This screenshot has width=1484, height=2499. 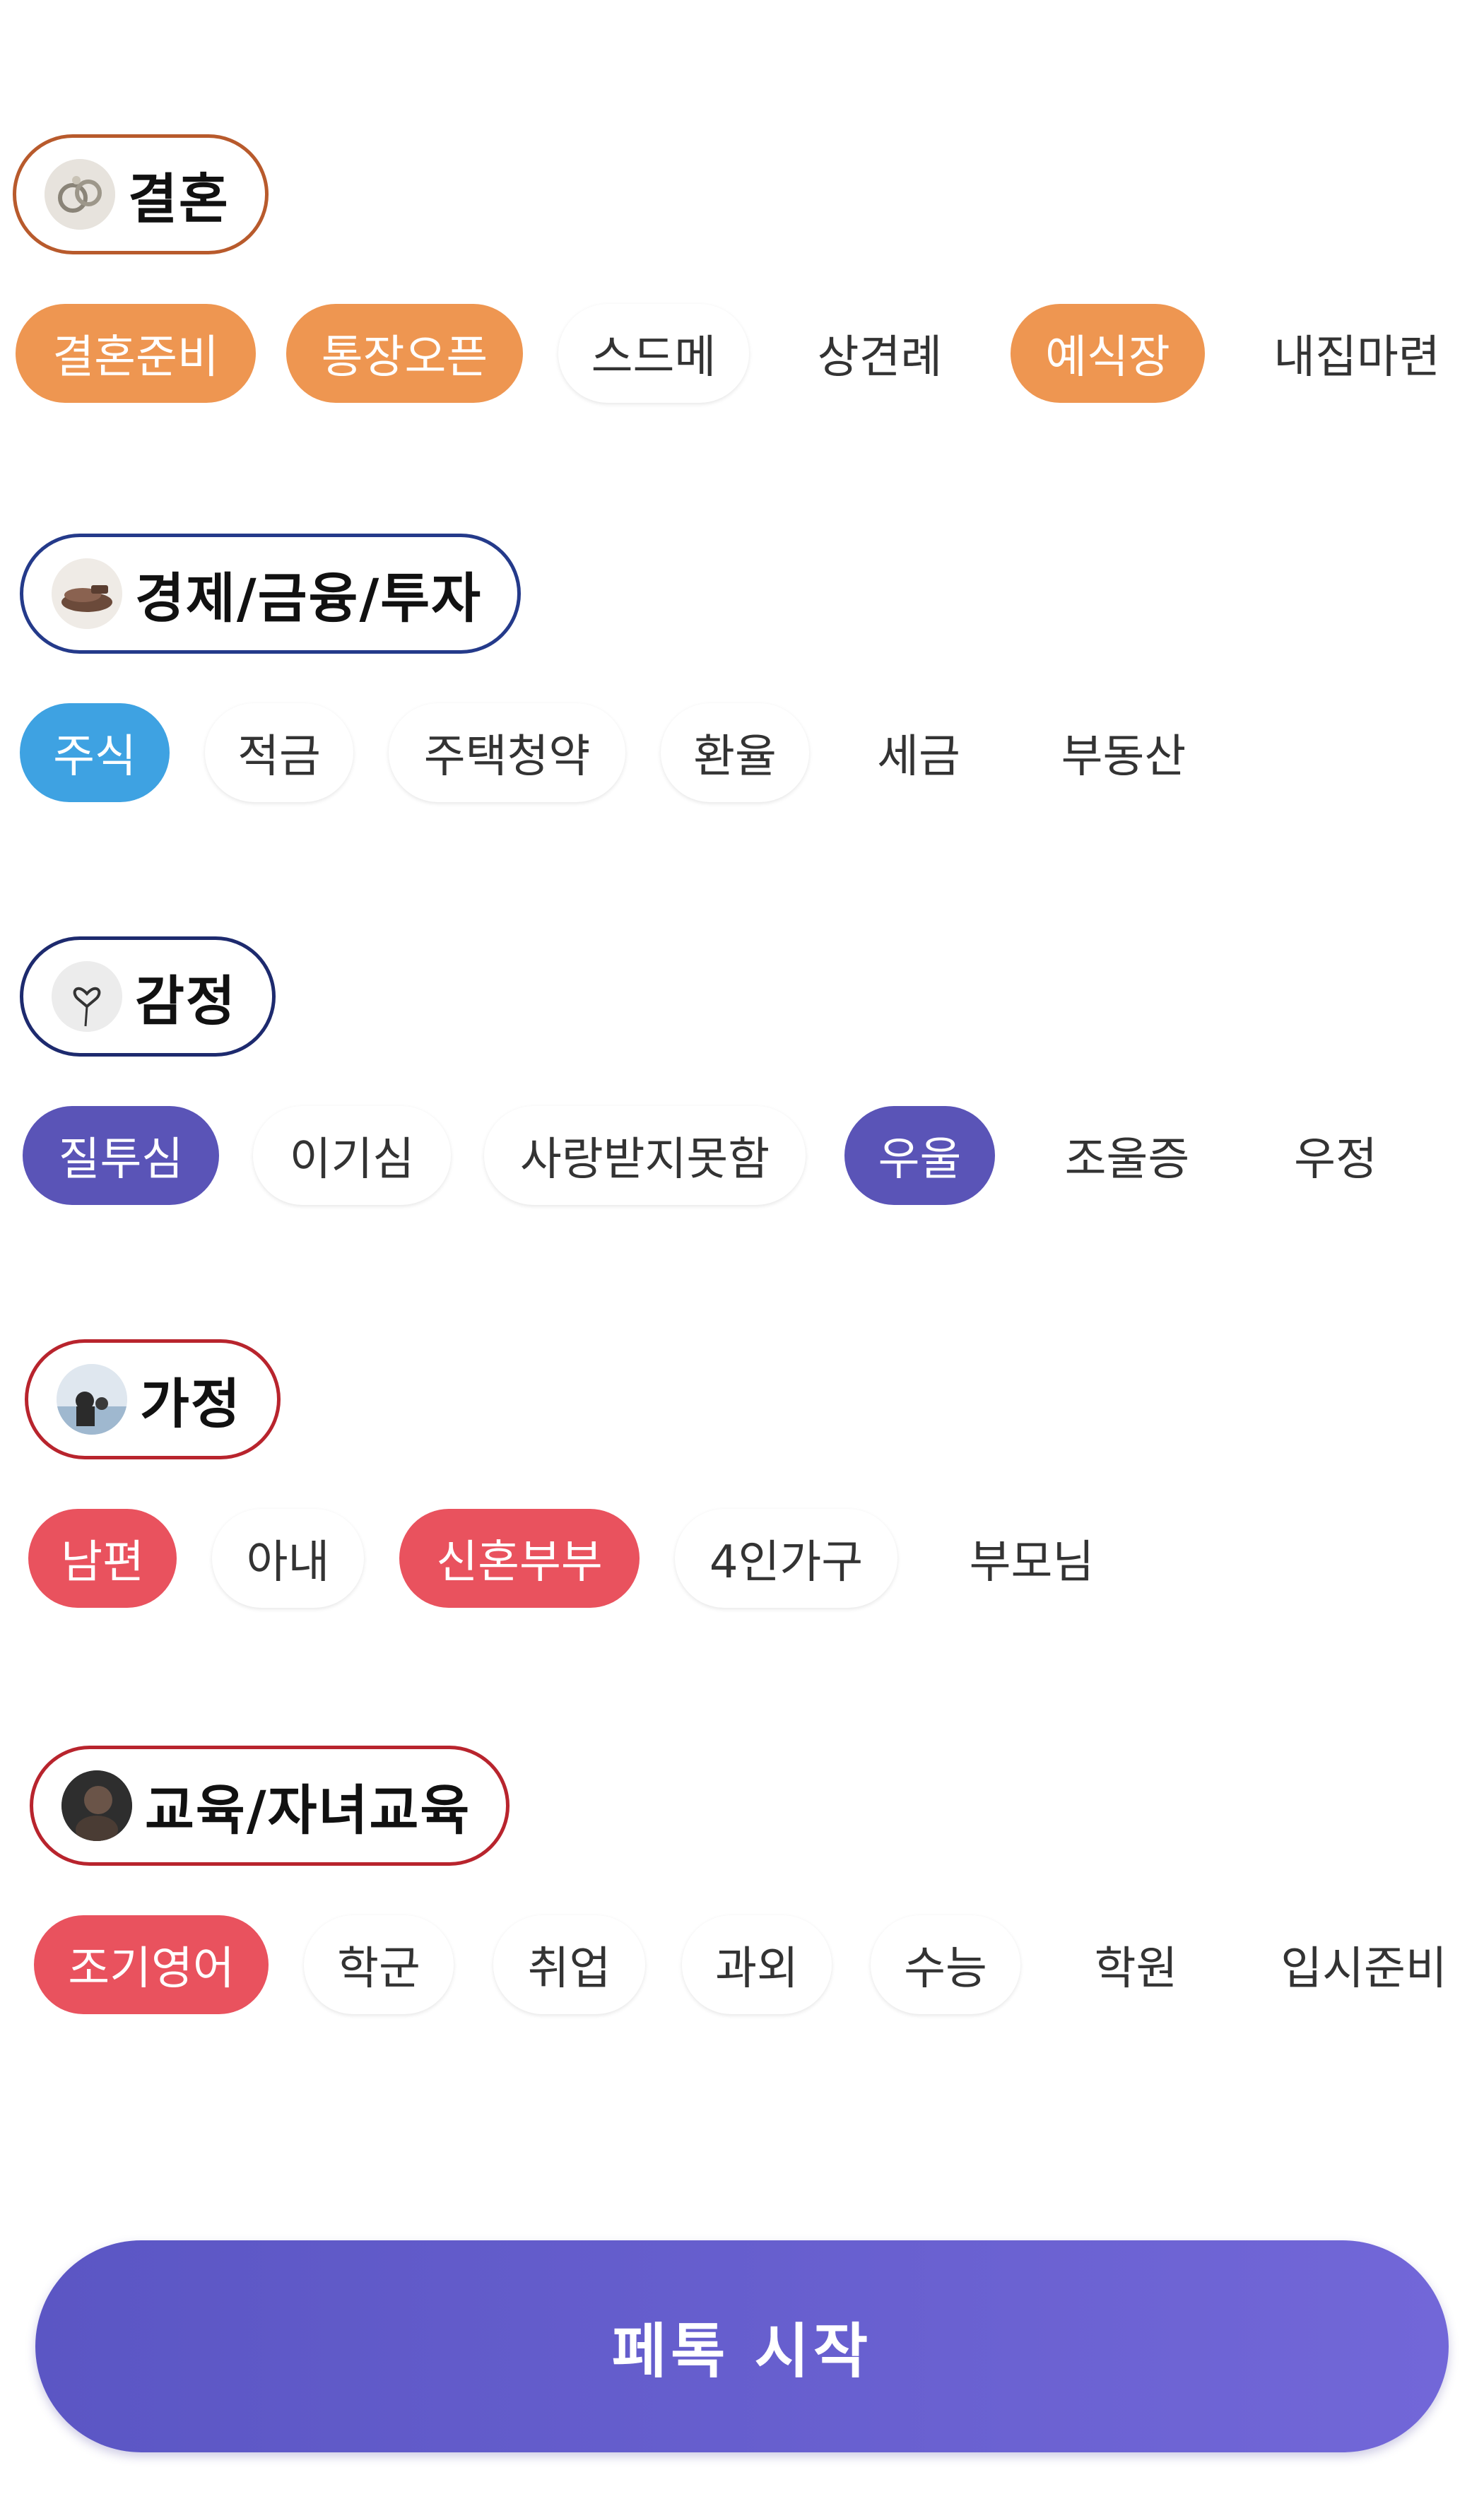 I want to click on heart-balloon-icon, so click(x=87, y=997).